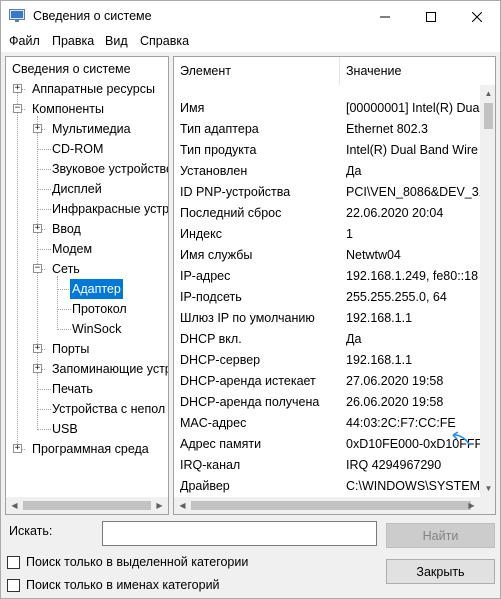  I want to click on search-input, so click(239, 533).